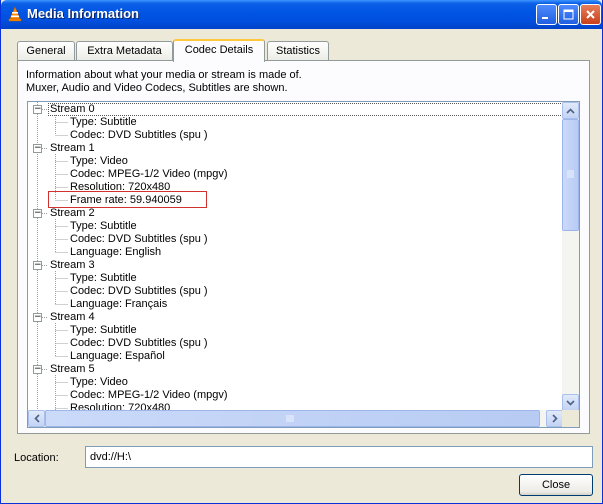  I want to click on tab-statistics: Statistics, so click(298, 51).